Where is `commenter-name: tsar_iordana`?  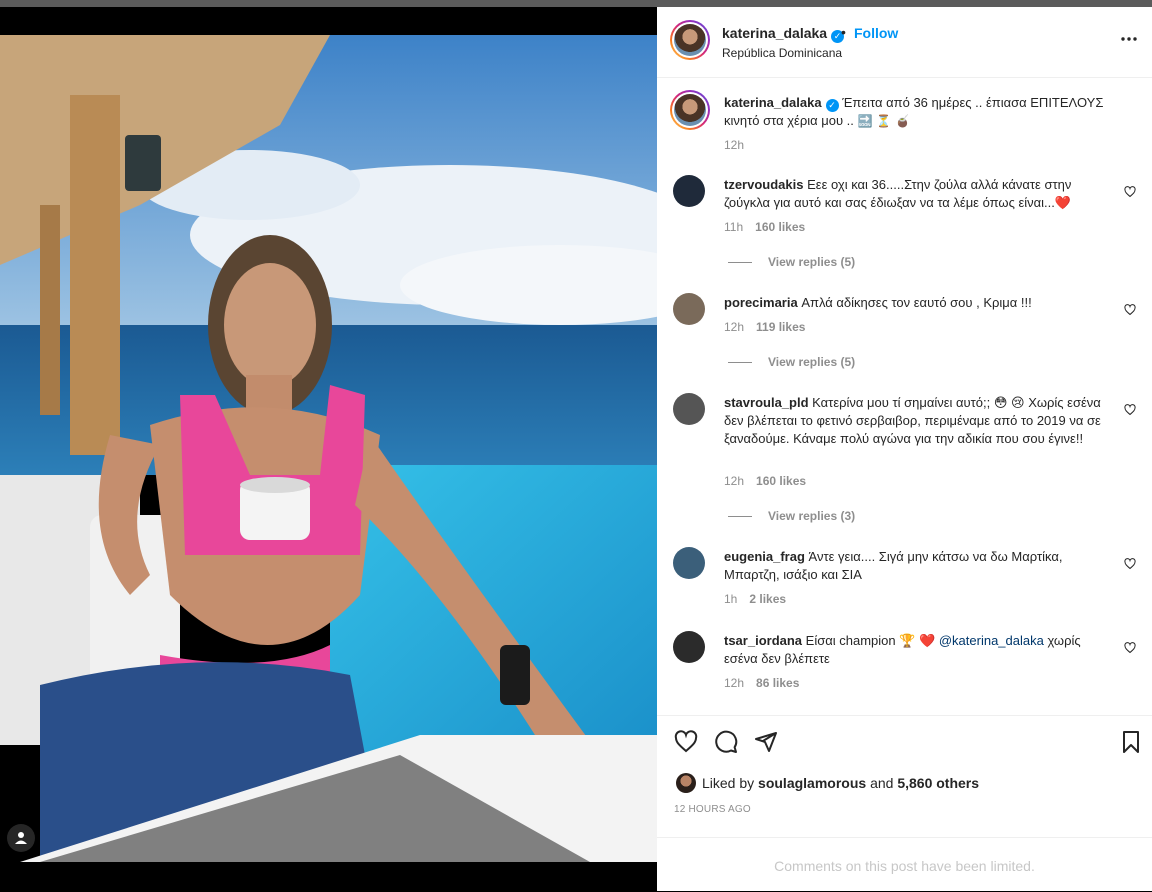
commenter-name: tsar_iordana is located at coordinates (763, 640).